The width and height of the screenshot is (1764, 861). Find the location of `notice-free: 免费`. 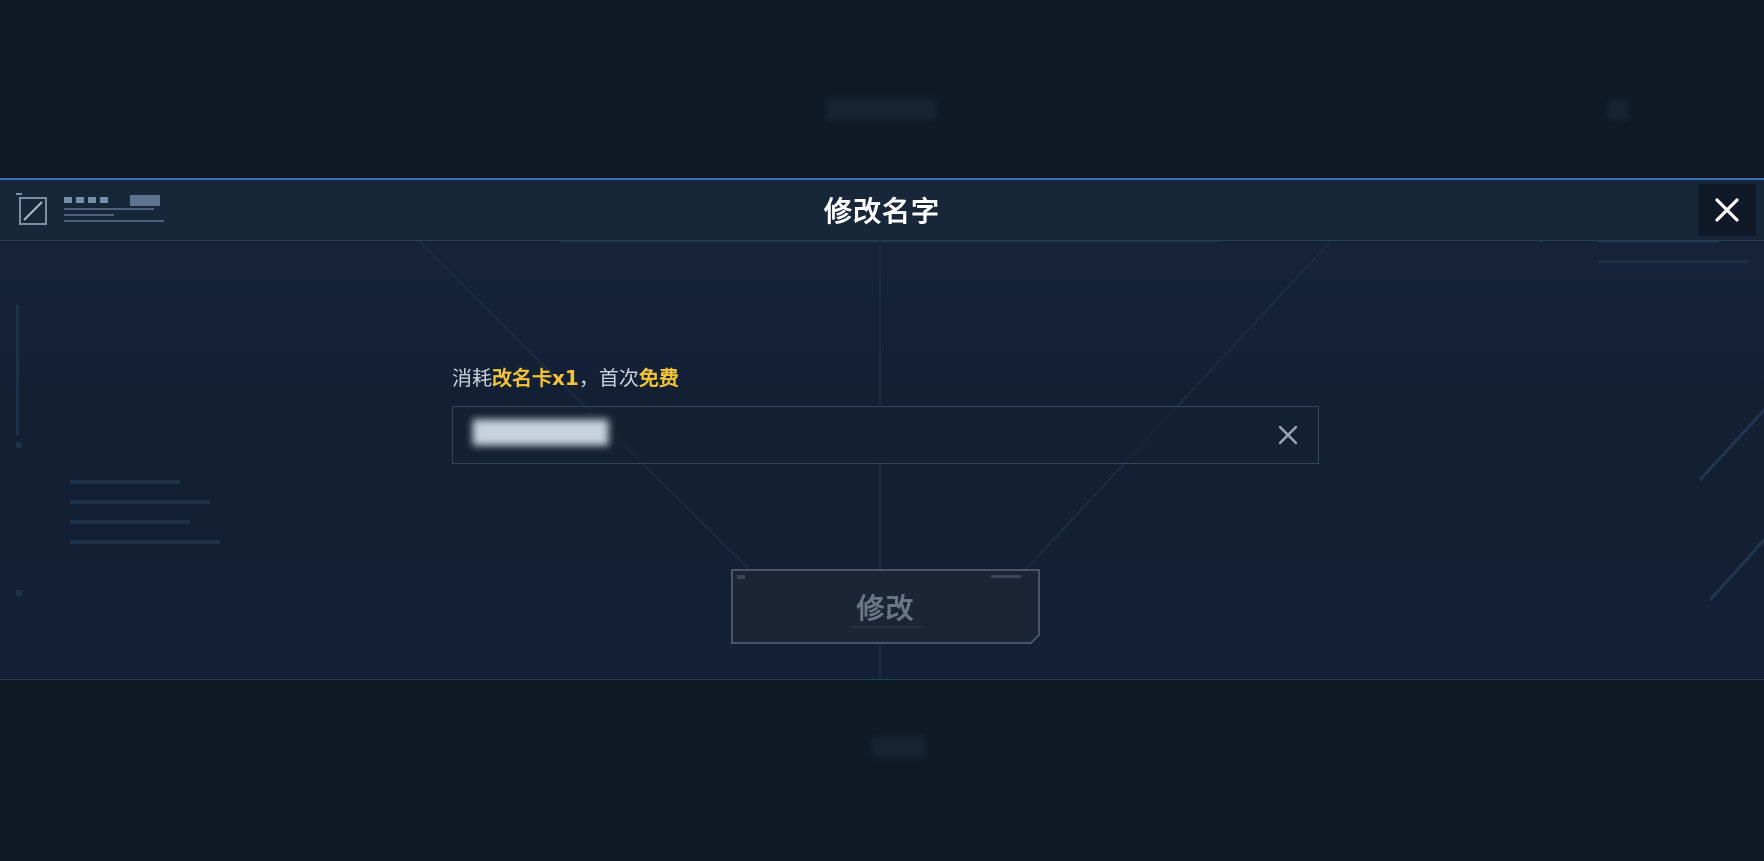

notice-free: 免费 is located at coordinates (658, 378).